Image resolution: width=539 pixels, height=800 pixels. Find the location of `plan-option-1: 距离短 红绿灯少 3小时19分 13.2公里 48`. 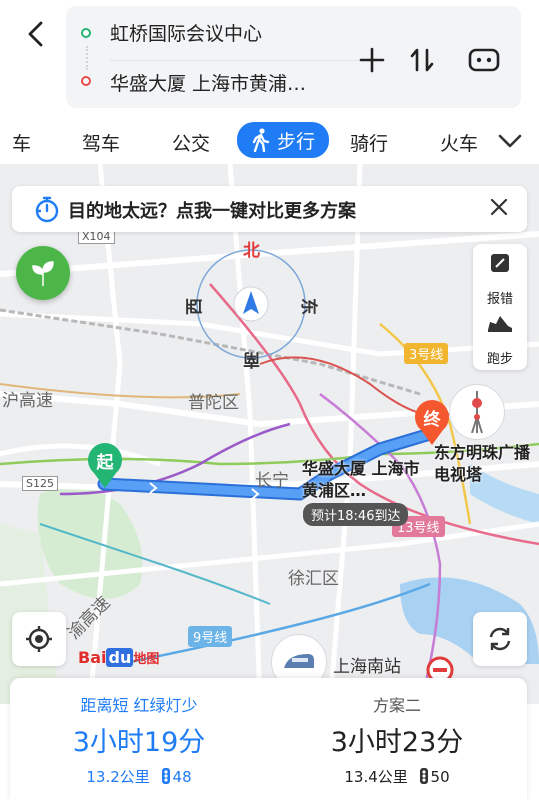

plan-option-1: 距离短 红绿灯少 3小时19分 13.2公里 48 is located at coordinates (139, 739).